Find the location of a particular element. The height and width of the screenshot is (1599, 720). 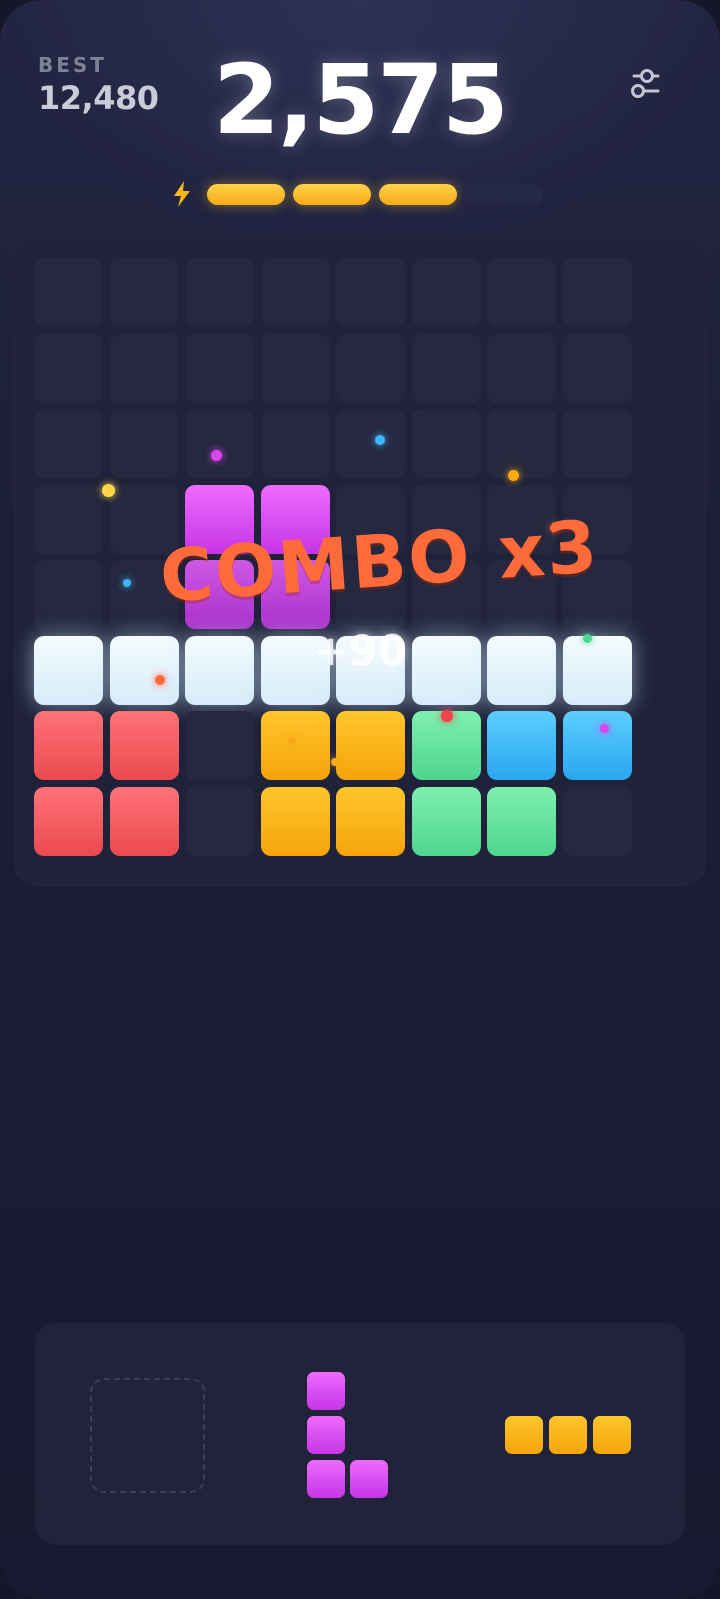

points-popup: +90 is located at coordinates (360, 650).